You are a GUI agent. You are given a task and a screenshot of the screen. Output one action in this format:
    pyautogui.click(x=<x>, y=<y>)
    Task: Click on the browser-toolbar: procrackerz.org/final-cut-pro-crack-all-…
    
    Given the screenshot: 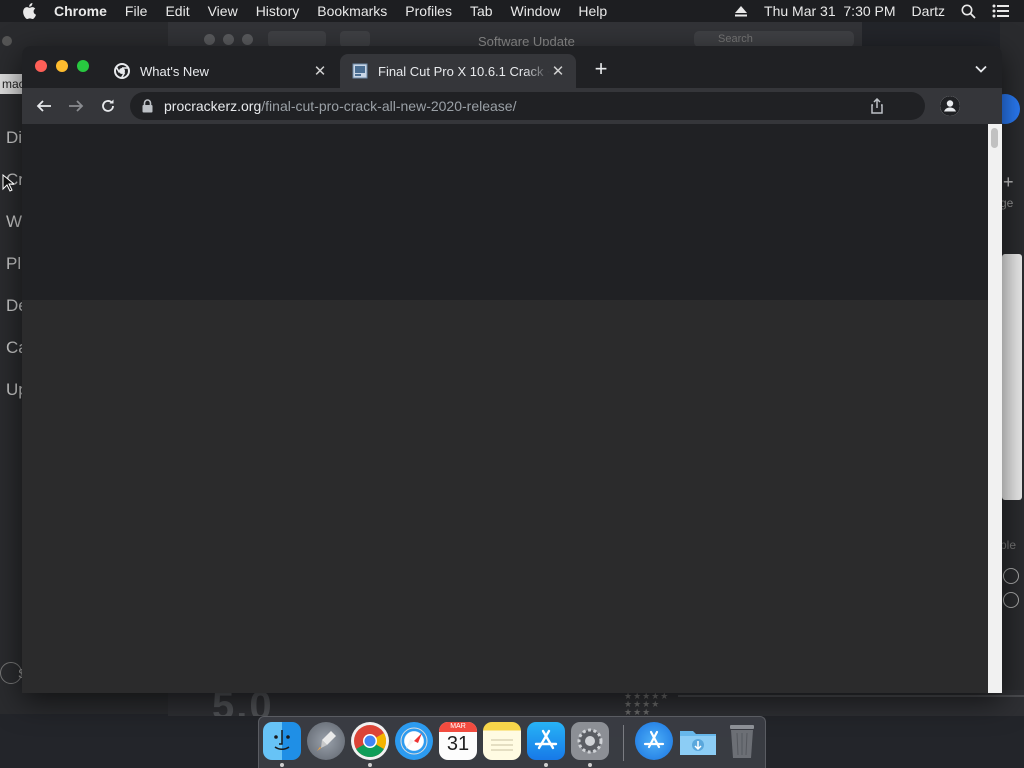 What is the action you would take?
    pyautogui.click(x=512, y=106)
    